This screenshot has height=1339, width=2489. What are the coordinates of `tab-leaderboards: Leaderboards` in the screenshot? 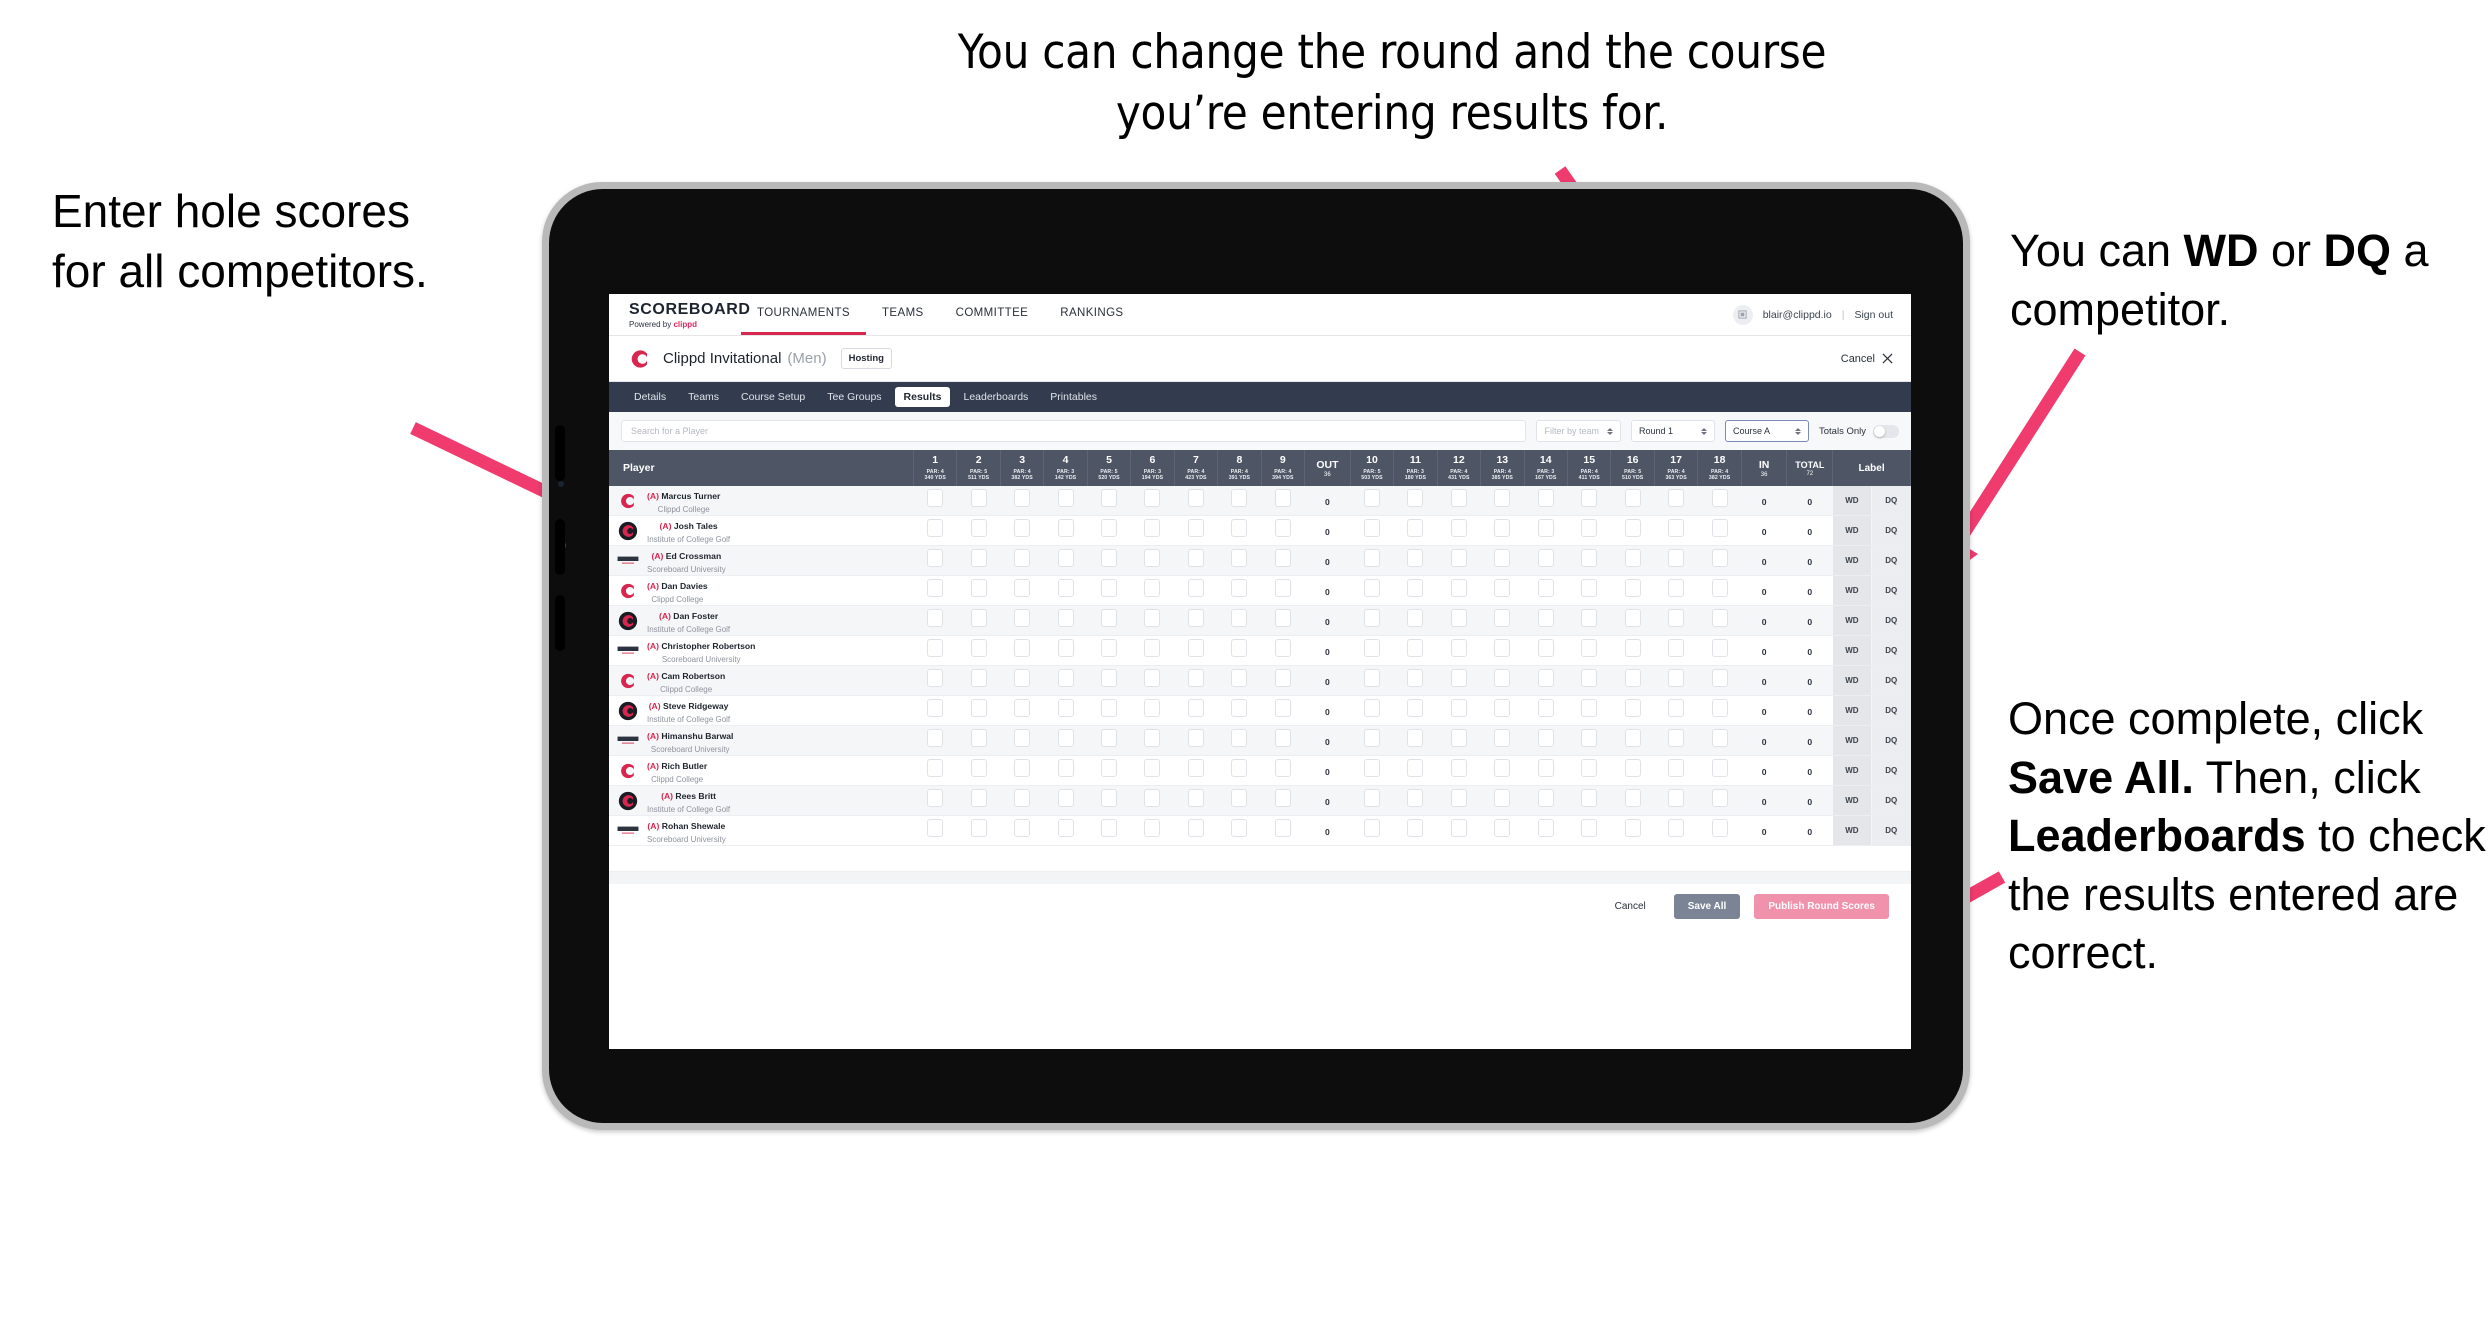 It's located at (995, 397).